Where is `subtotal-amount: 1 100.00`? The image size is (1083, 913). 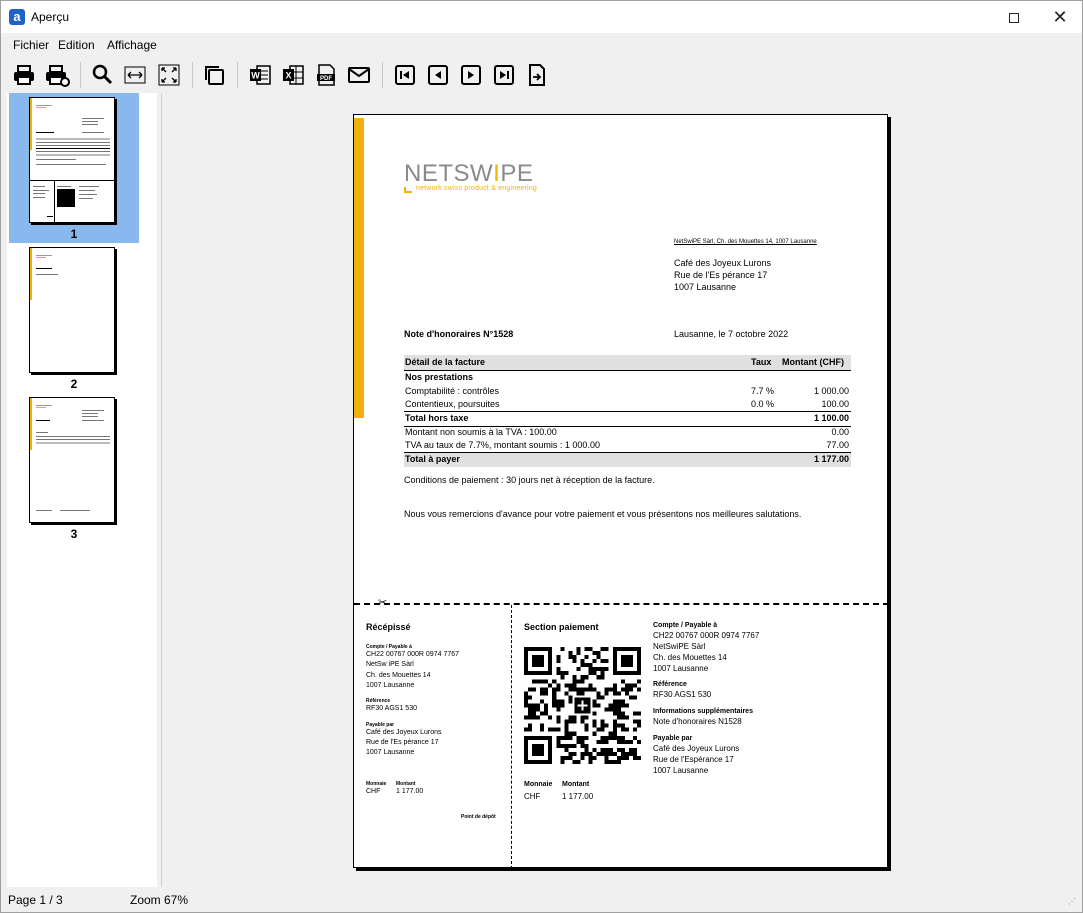
subtotal-amount: 1 100.00 is located at coordinates (831, 418).